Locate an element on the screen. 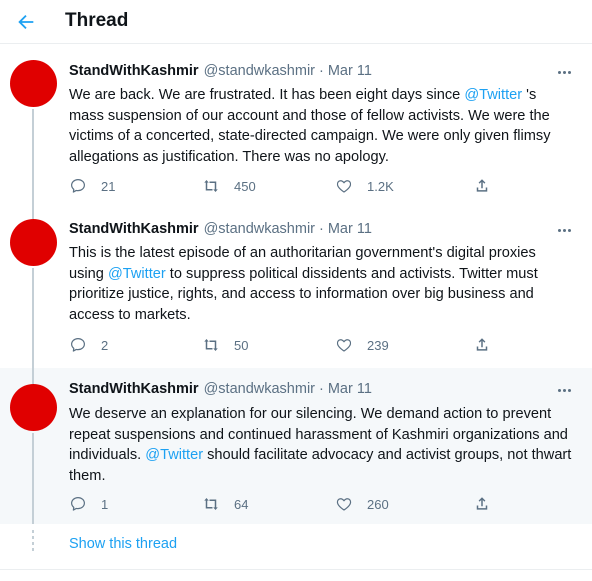  like-count: 239 is located at coordinates (378, 345).